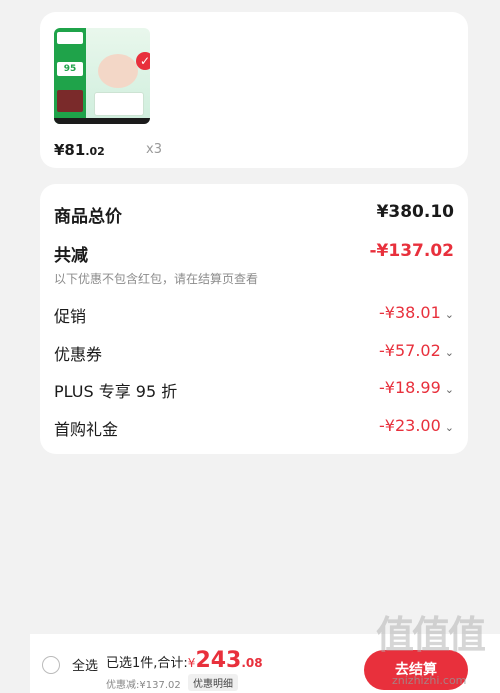 This screenshot has width=500, height=693. Describe the element at coordinates (156, 279) in the screenshot. I see `discount-note: 以下优惠不包含红包，请在结算页查看` at that location.